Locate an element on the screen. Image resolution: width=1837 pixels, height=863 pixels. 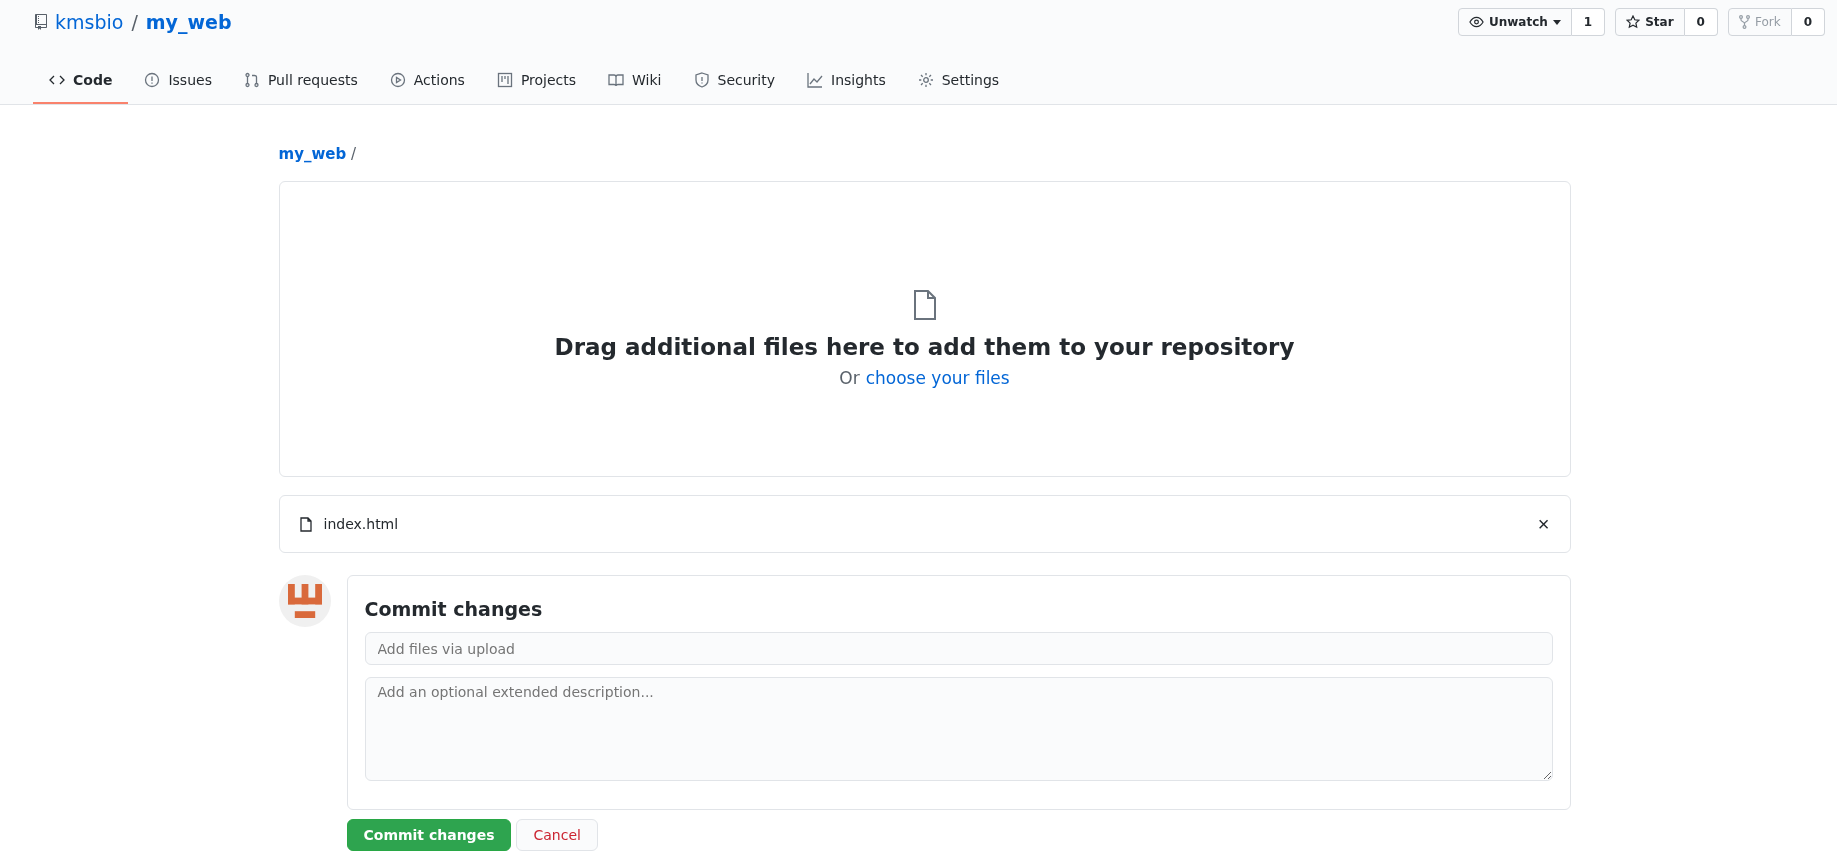
eye-icon is located at coordinates (1476, 22).